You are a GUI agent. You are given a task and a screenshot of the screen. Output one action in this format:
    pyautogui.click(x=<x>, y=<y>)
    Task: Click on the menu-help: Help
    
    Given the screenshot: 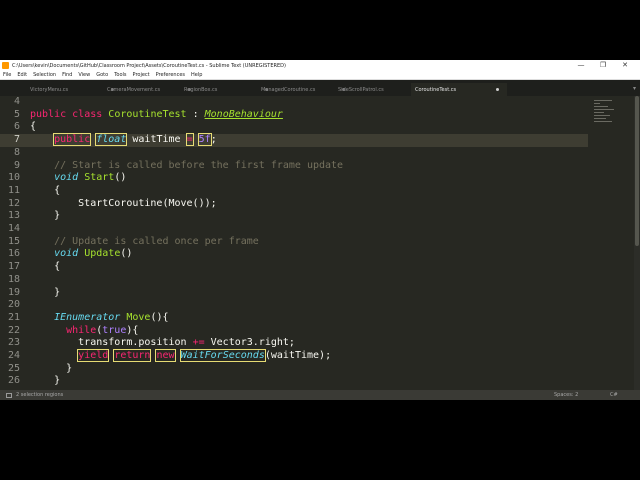 What is the action you would take?
    pyautogui.click(x=196, y=75)
    